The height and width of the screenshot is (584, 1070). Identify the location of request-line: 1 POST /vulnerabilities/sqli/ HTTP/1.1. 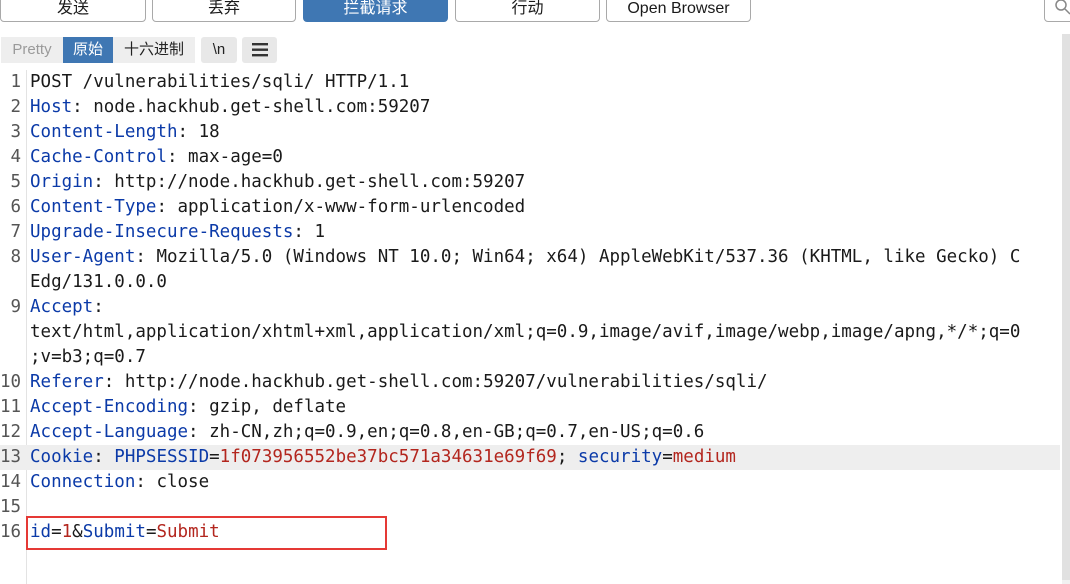
(530, 82).